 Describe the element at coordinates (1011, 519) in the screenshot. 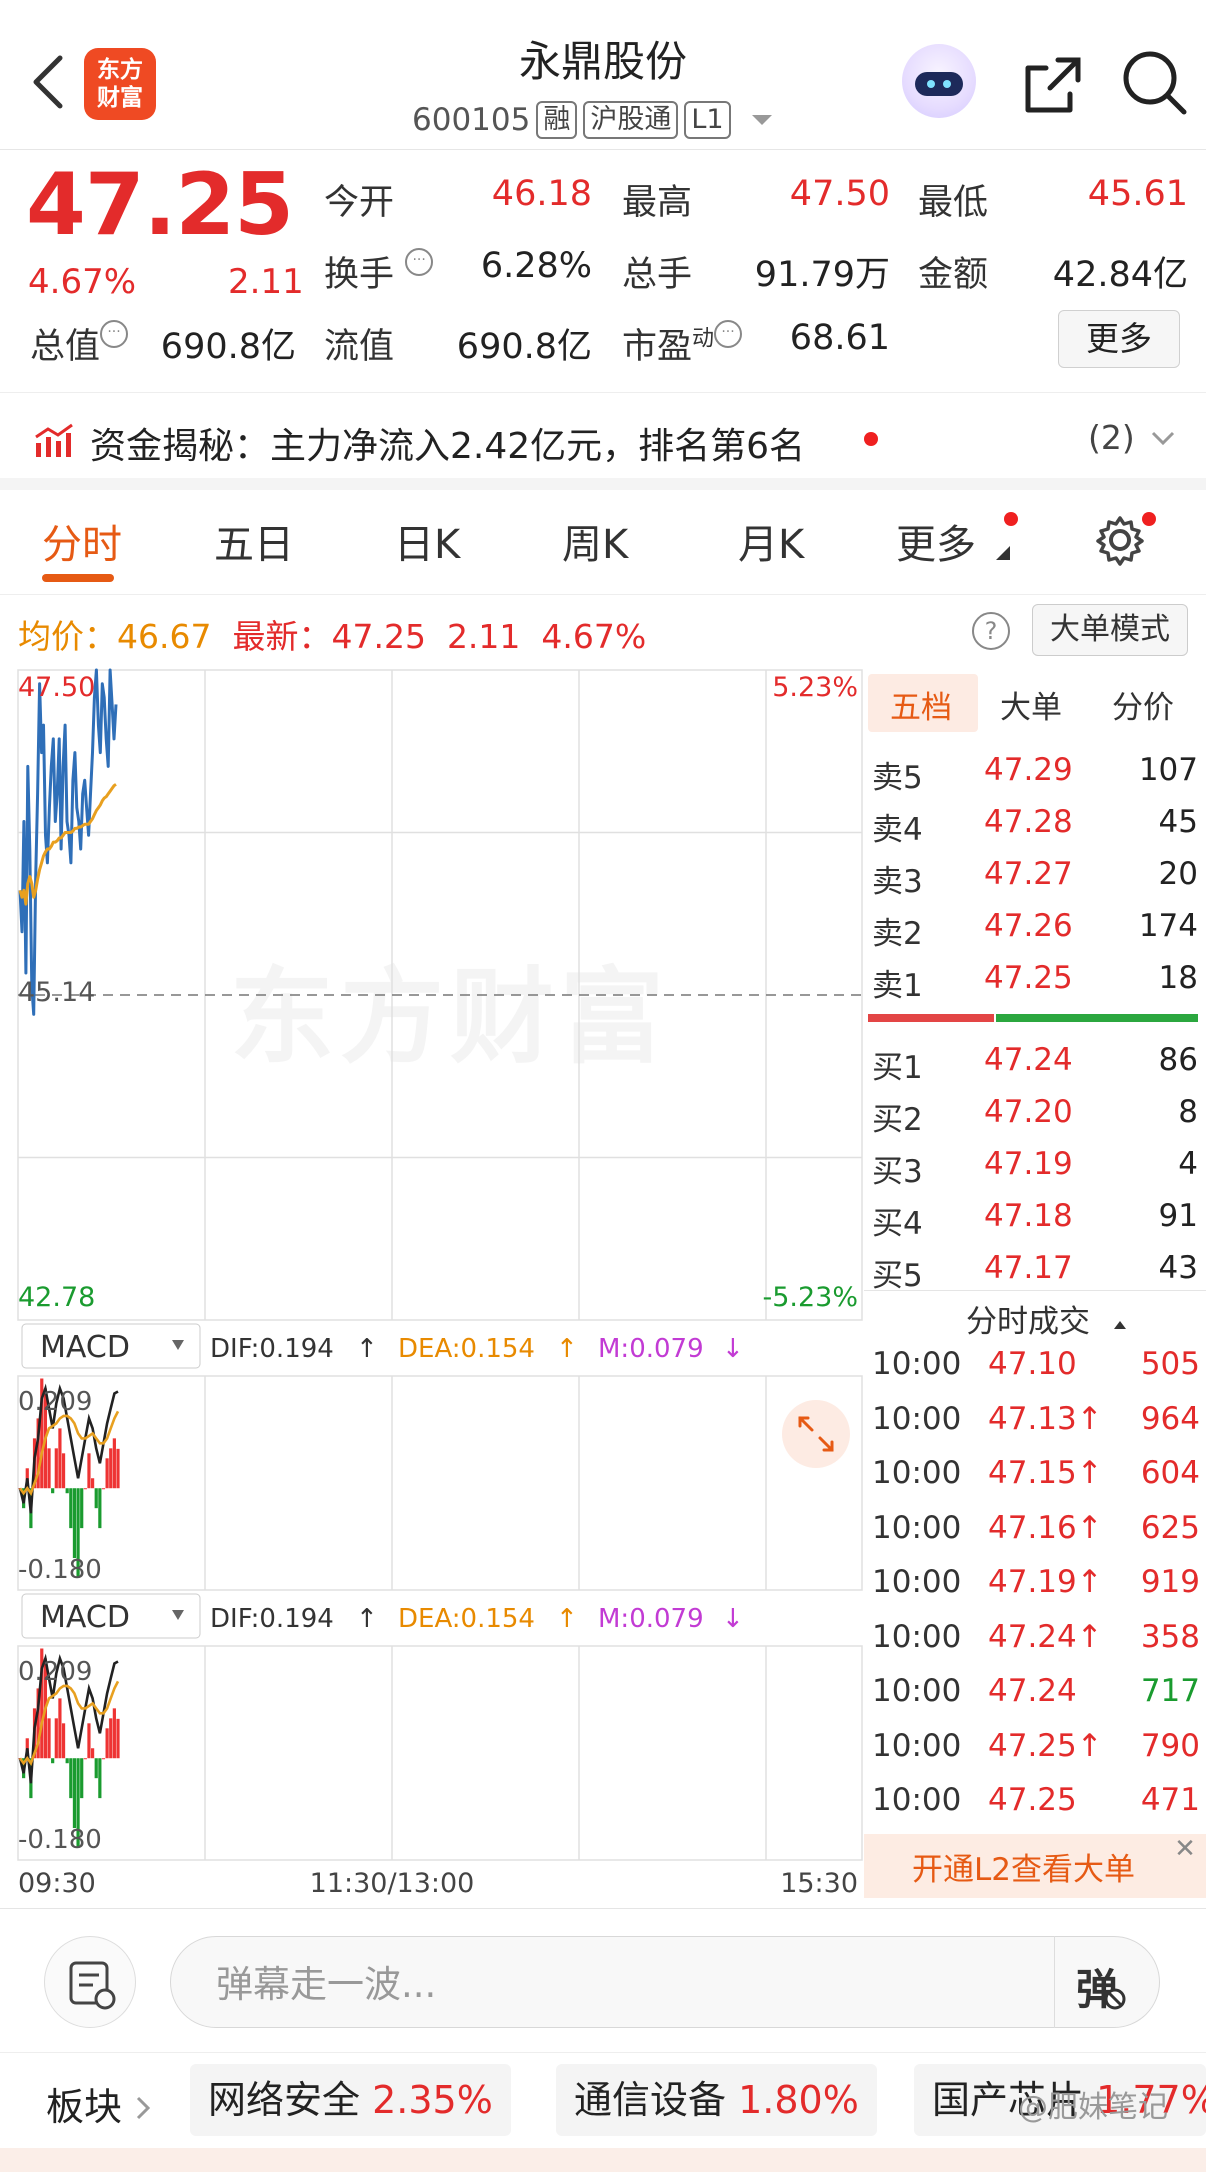

I see `tab-more-dot` at that location.